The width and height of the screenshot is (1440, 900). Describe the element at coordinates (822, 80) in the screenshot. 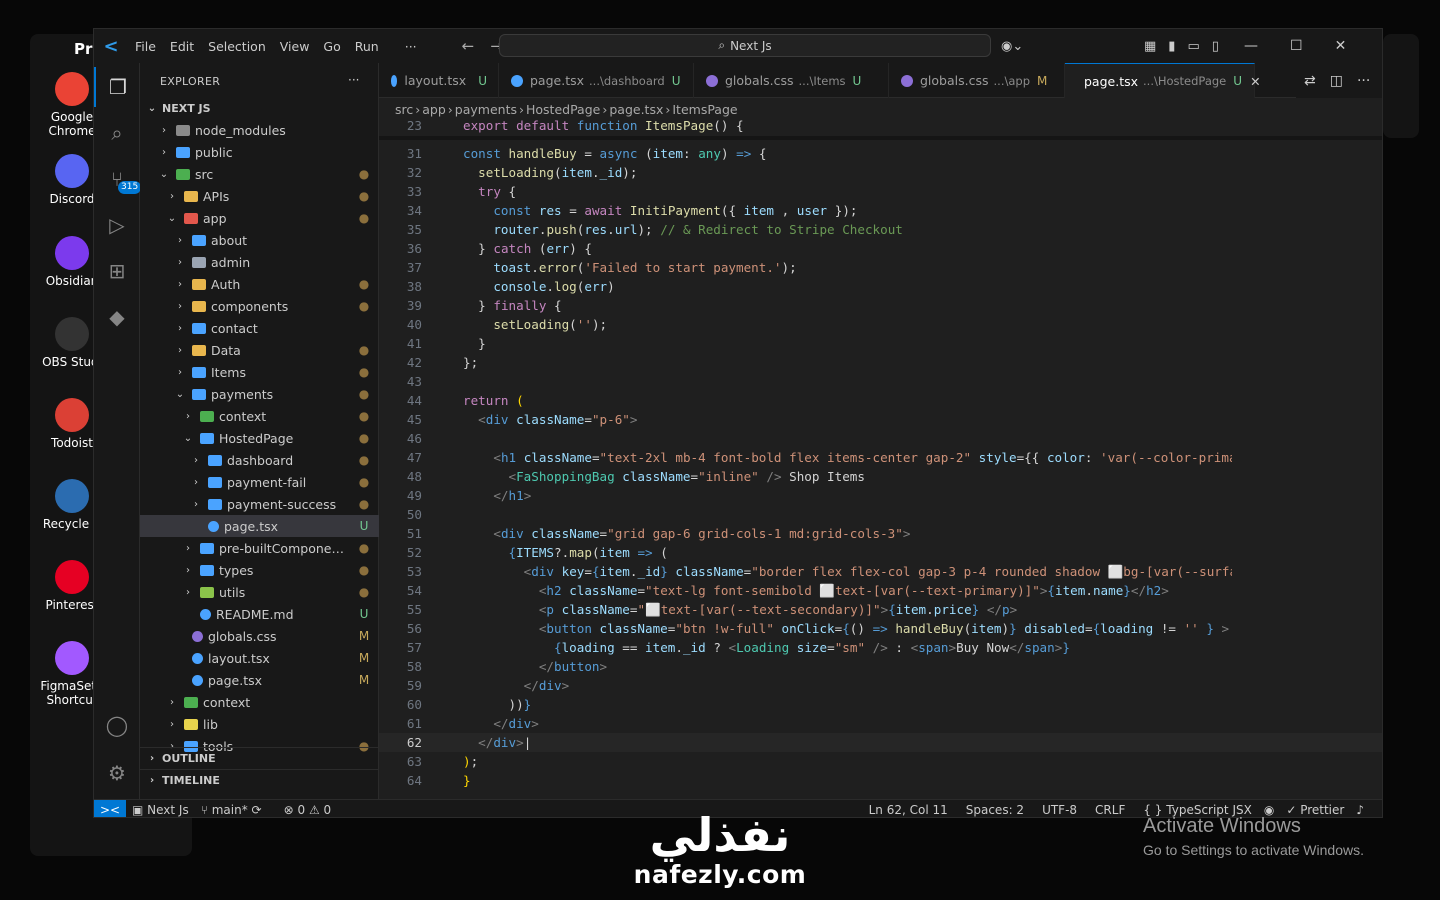

I see `tab-description: ...\Items` at that location.